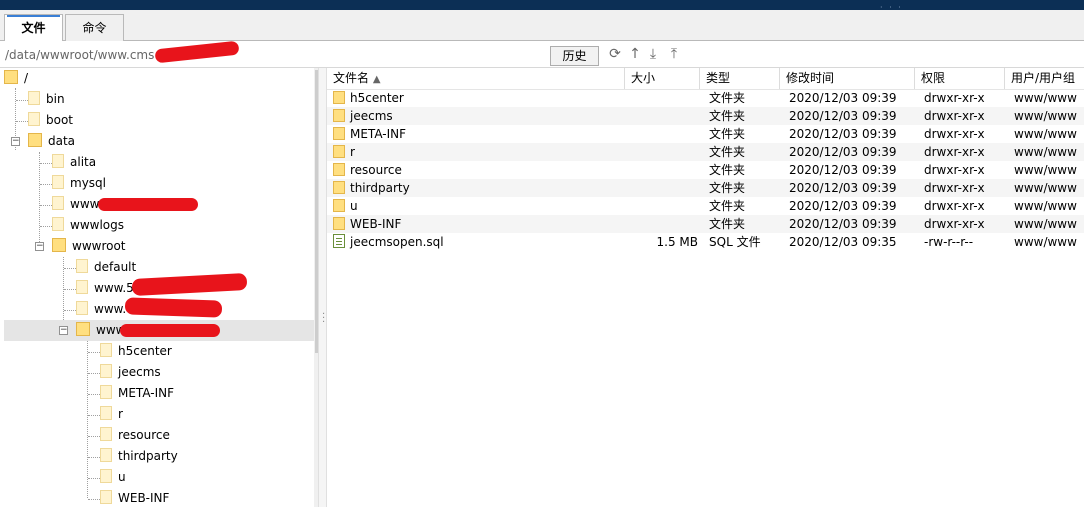  Describe the element at coordinates (352, 152) in the screenshot. I see `cell-text: r` at that location.